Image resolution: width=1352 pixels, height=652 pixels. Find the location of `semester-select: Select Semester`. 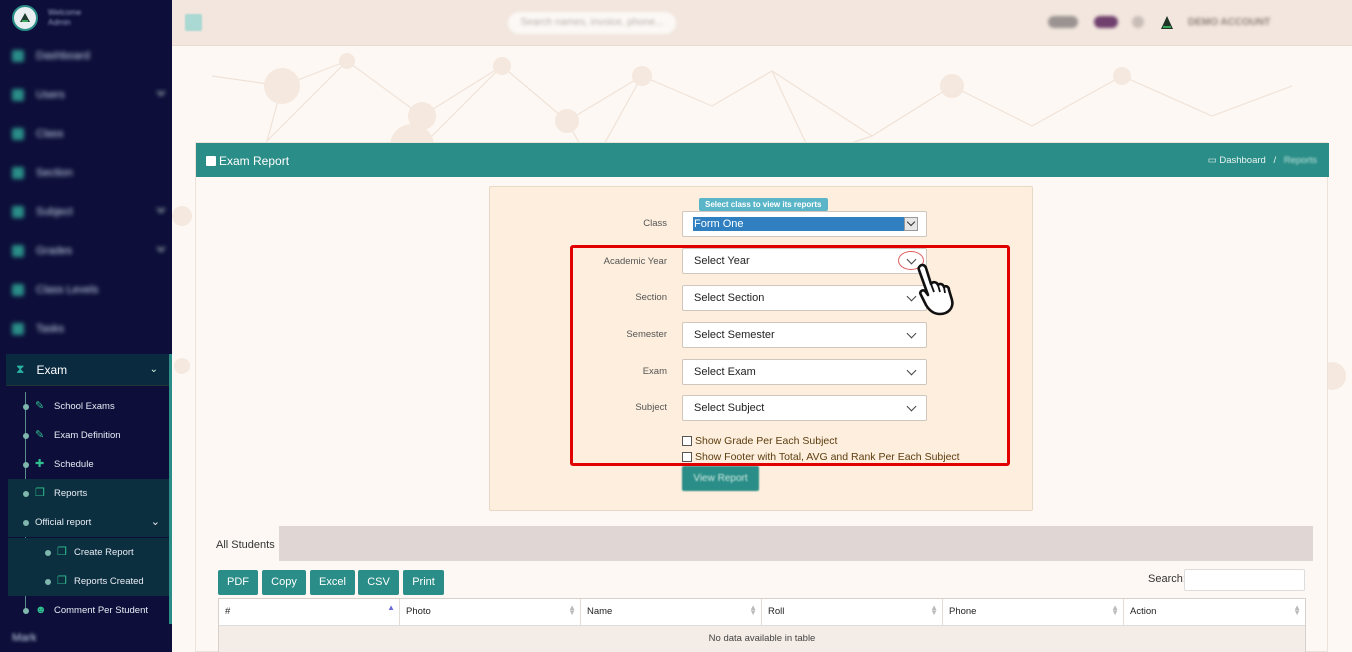

semester-select: Select Semester is located at coordinates (804, 335).